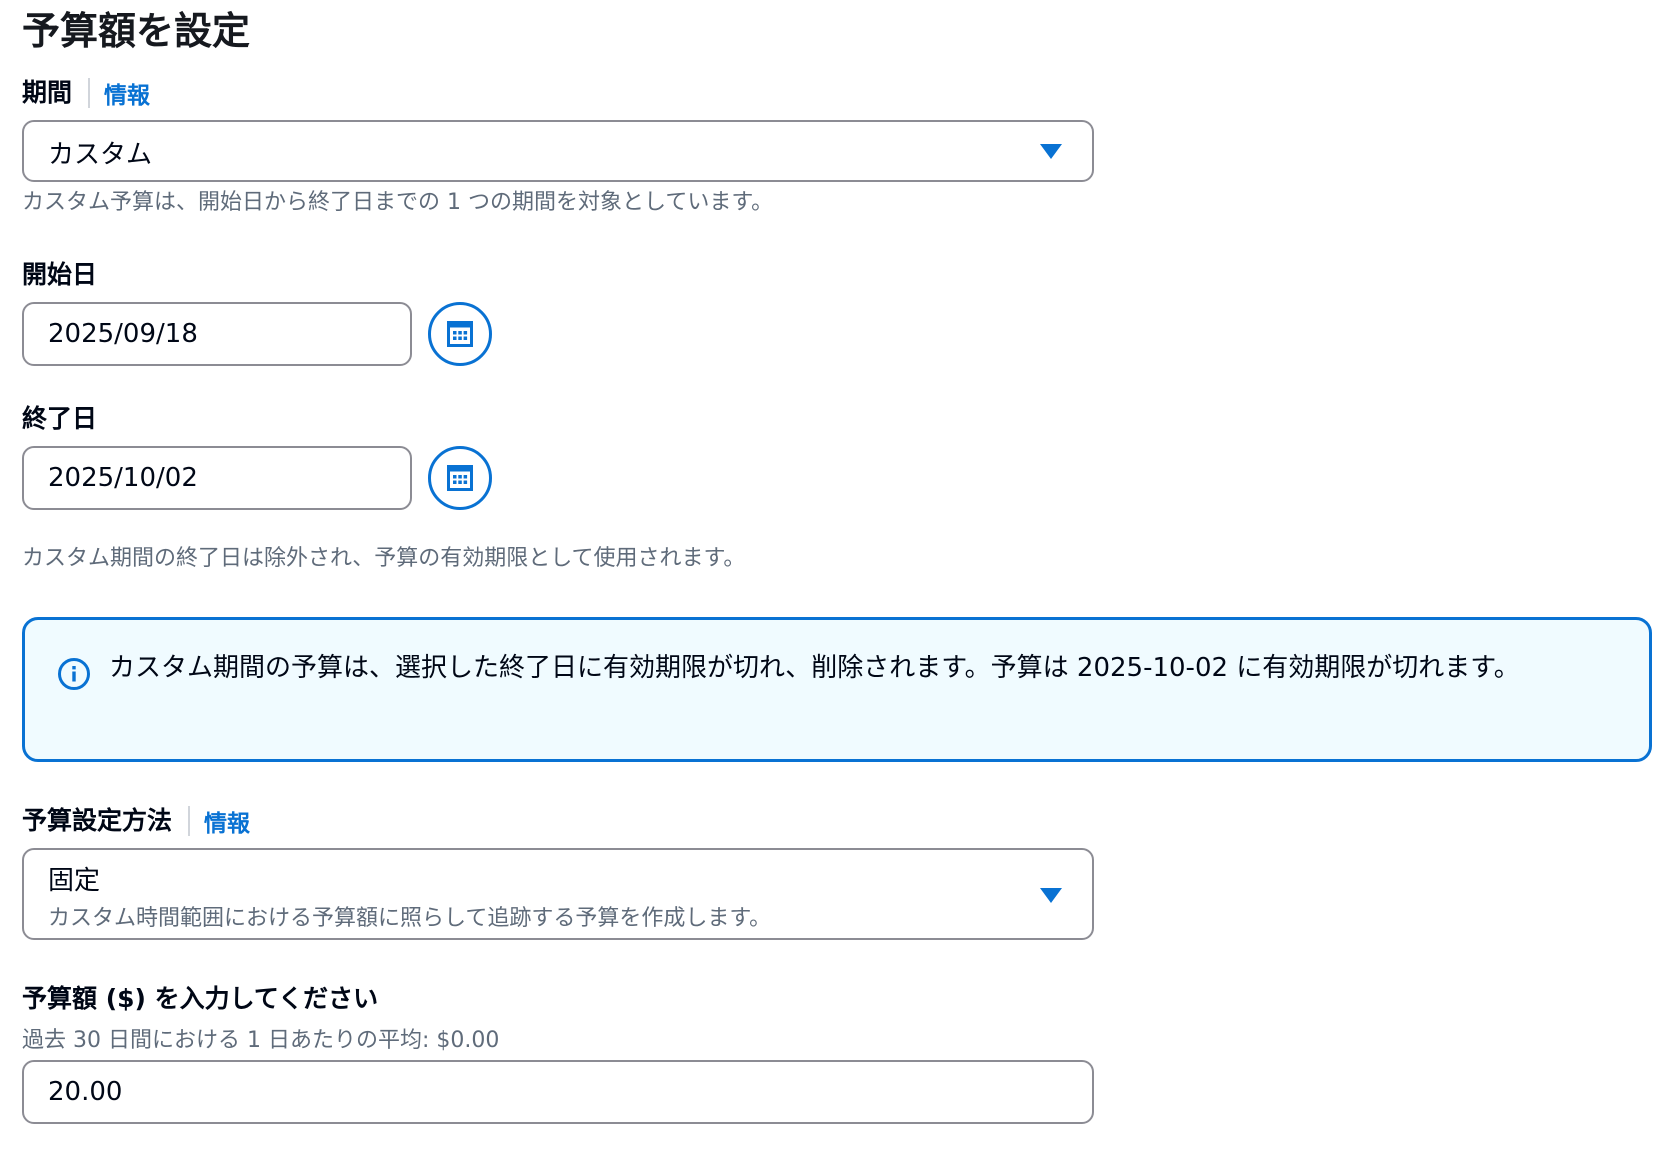 The width and height of the screenshot is (1662, 1150). Describe the element at coordinates (74, 881) in the screenshot. I see `method-select-value: 固定` at that location.